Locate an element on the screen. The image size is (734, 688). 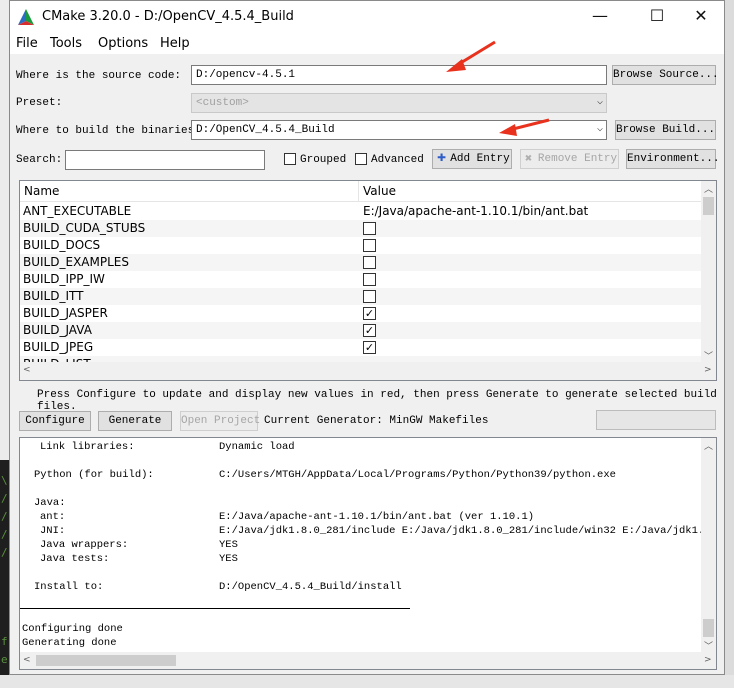
table-row: BUILD_EXAMPLES is located at coordinates (360, 262).